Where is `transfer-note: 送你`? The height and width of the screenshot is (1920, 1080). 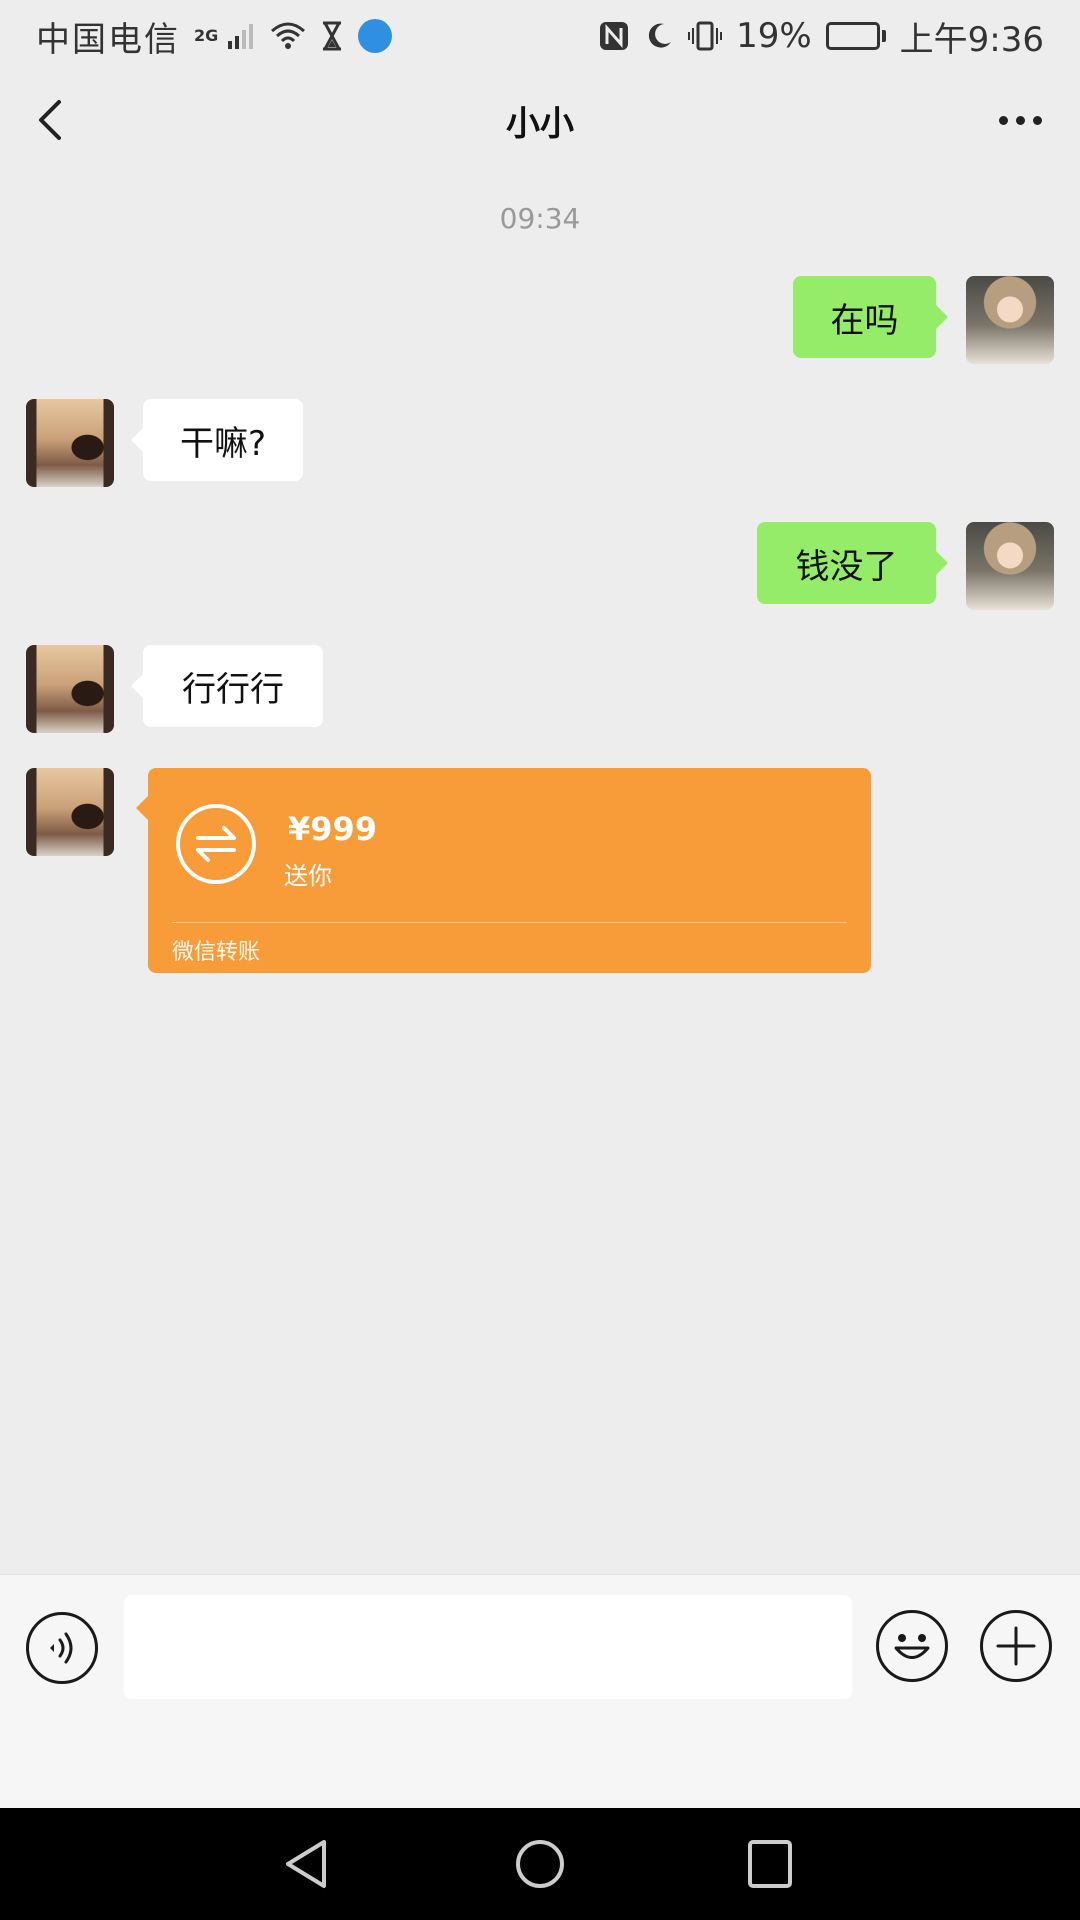
transfer-note: 送你 is located at coordinates (308, 876).